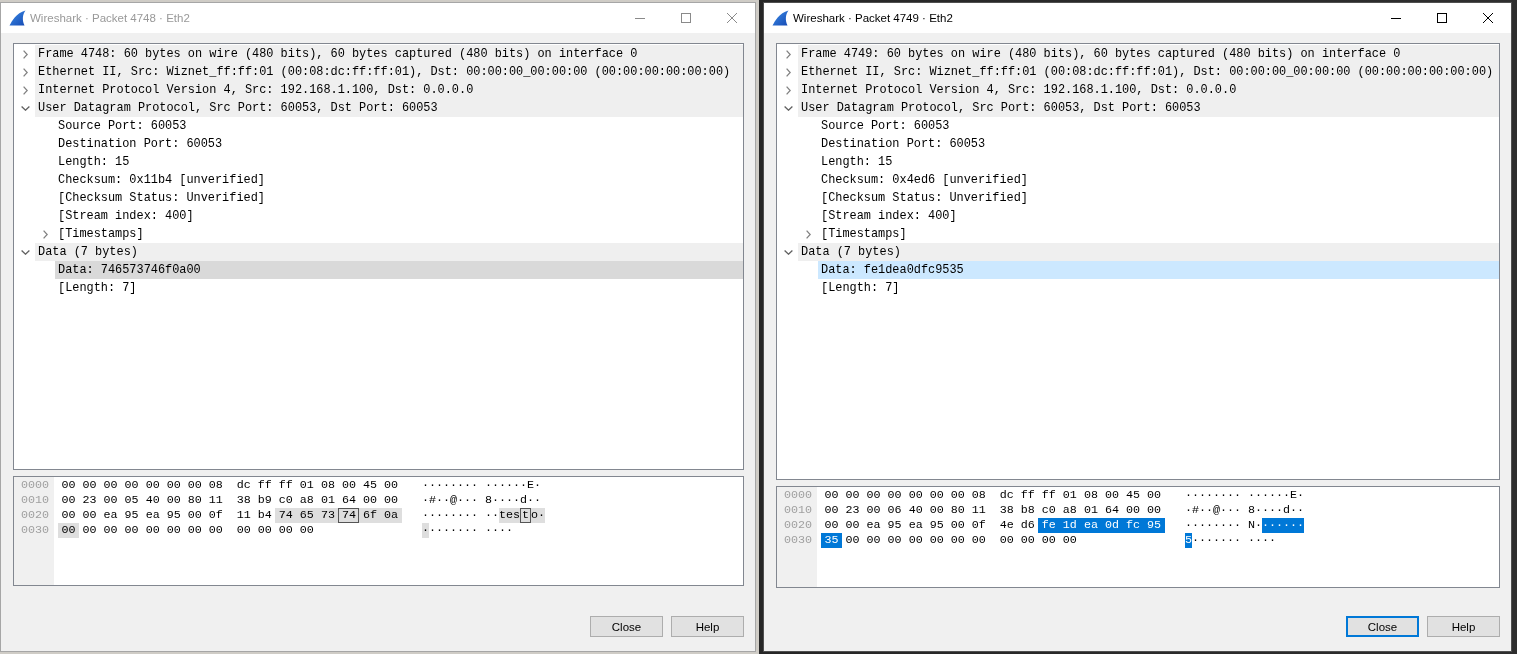  I want to click on tree-row: Checksum: 0x11b4 [unverified], so click(161, 180).